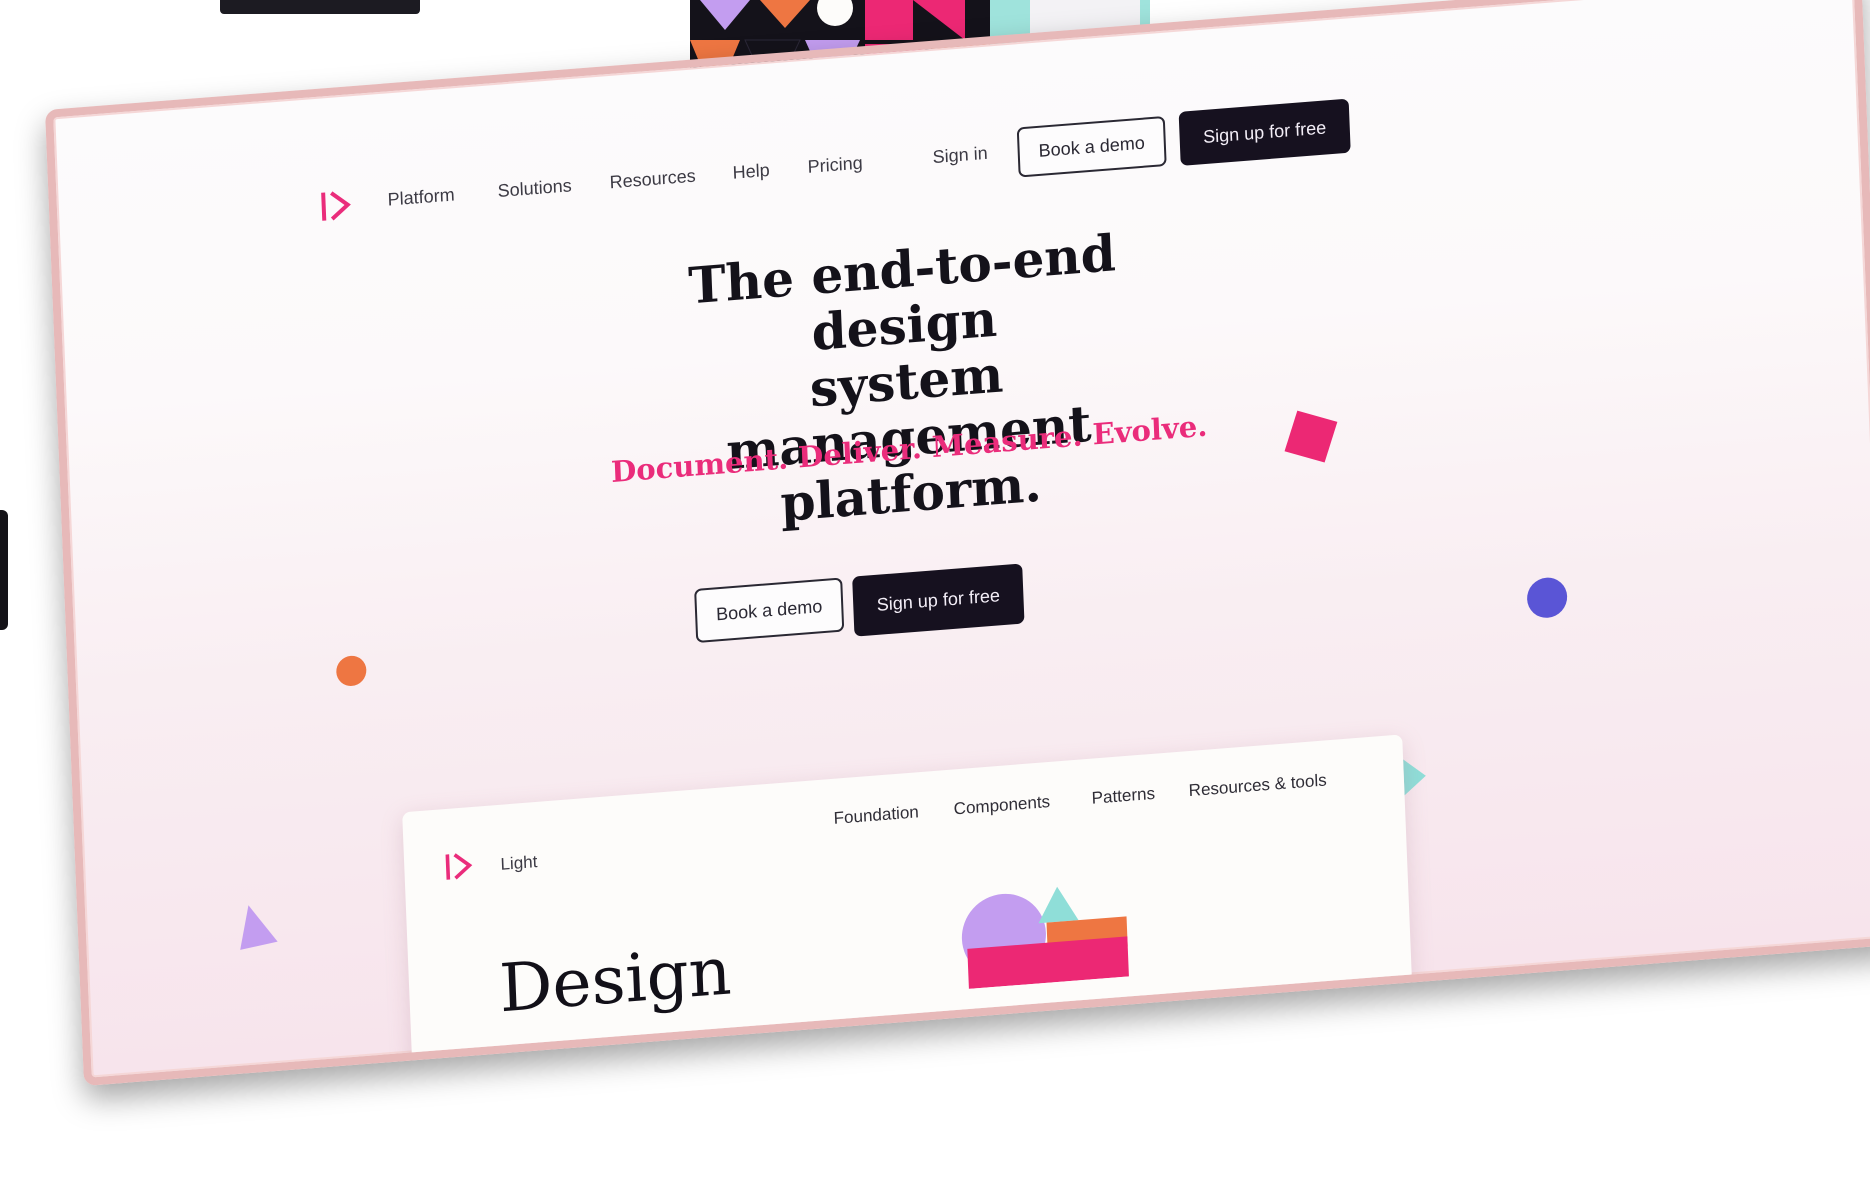 The height and width of the screenshot is (1196, 1870). Describe the element at coordinates (769, 610) in the screenshot. I see `hero-book-demo-button: Book a demo` at that location.